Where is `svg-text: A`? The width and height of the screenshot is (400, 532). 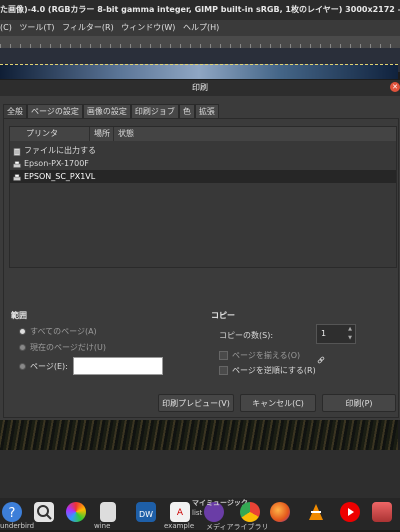 svg-text: A is located at coordinates (180, 513).